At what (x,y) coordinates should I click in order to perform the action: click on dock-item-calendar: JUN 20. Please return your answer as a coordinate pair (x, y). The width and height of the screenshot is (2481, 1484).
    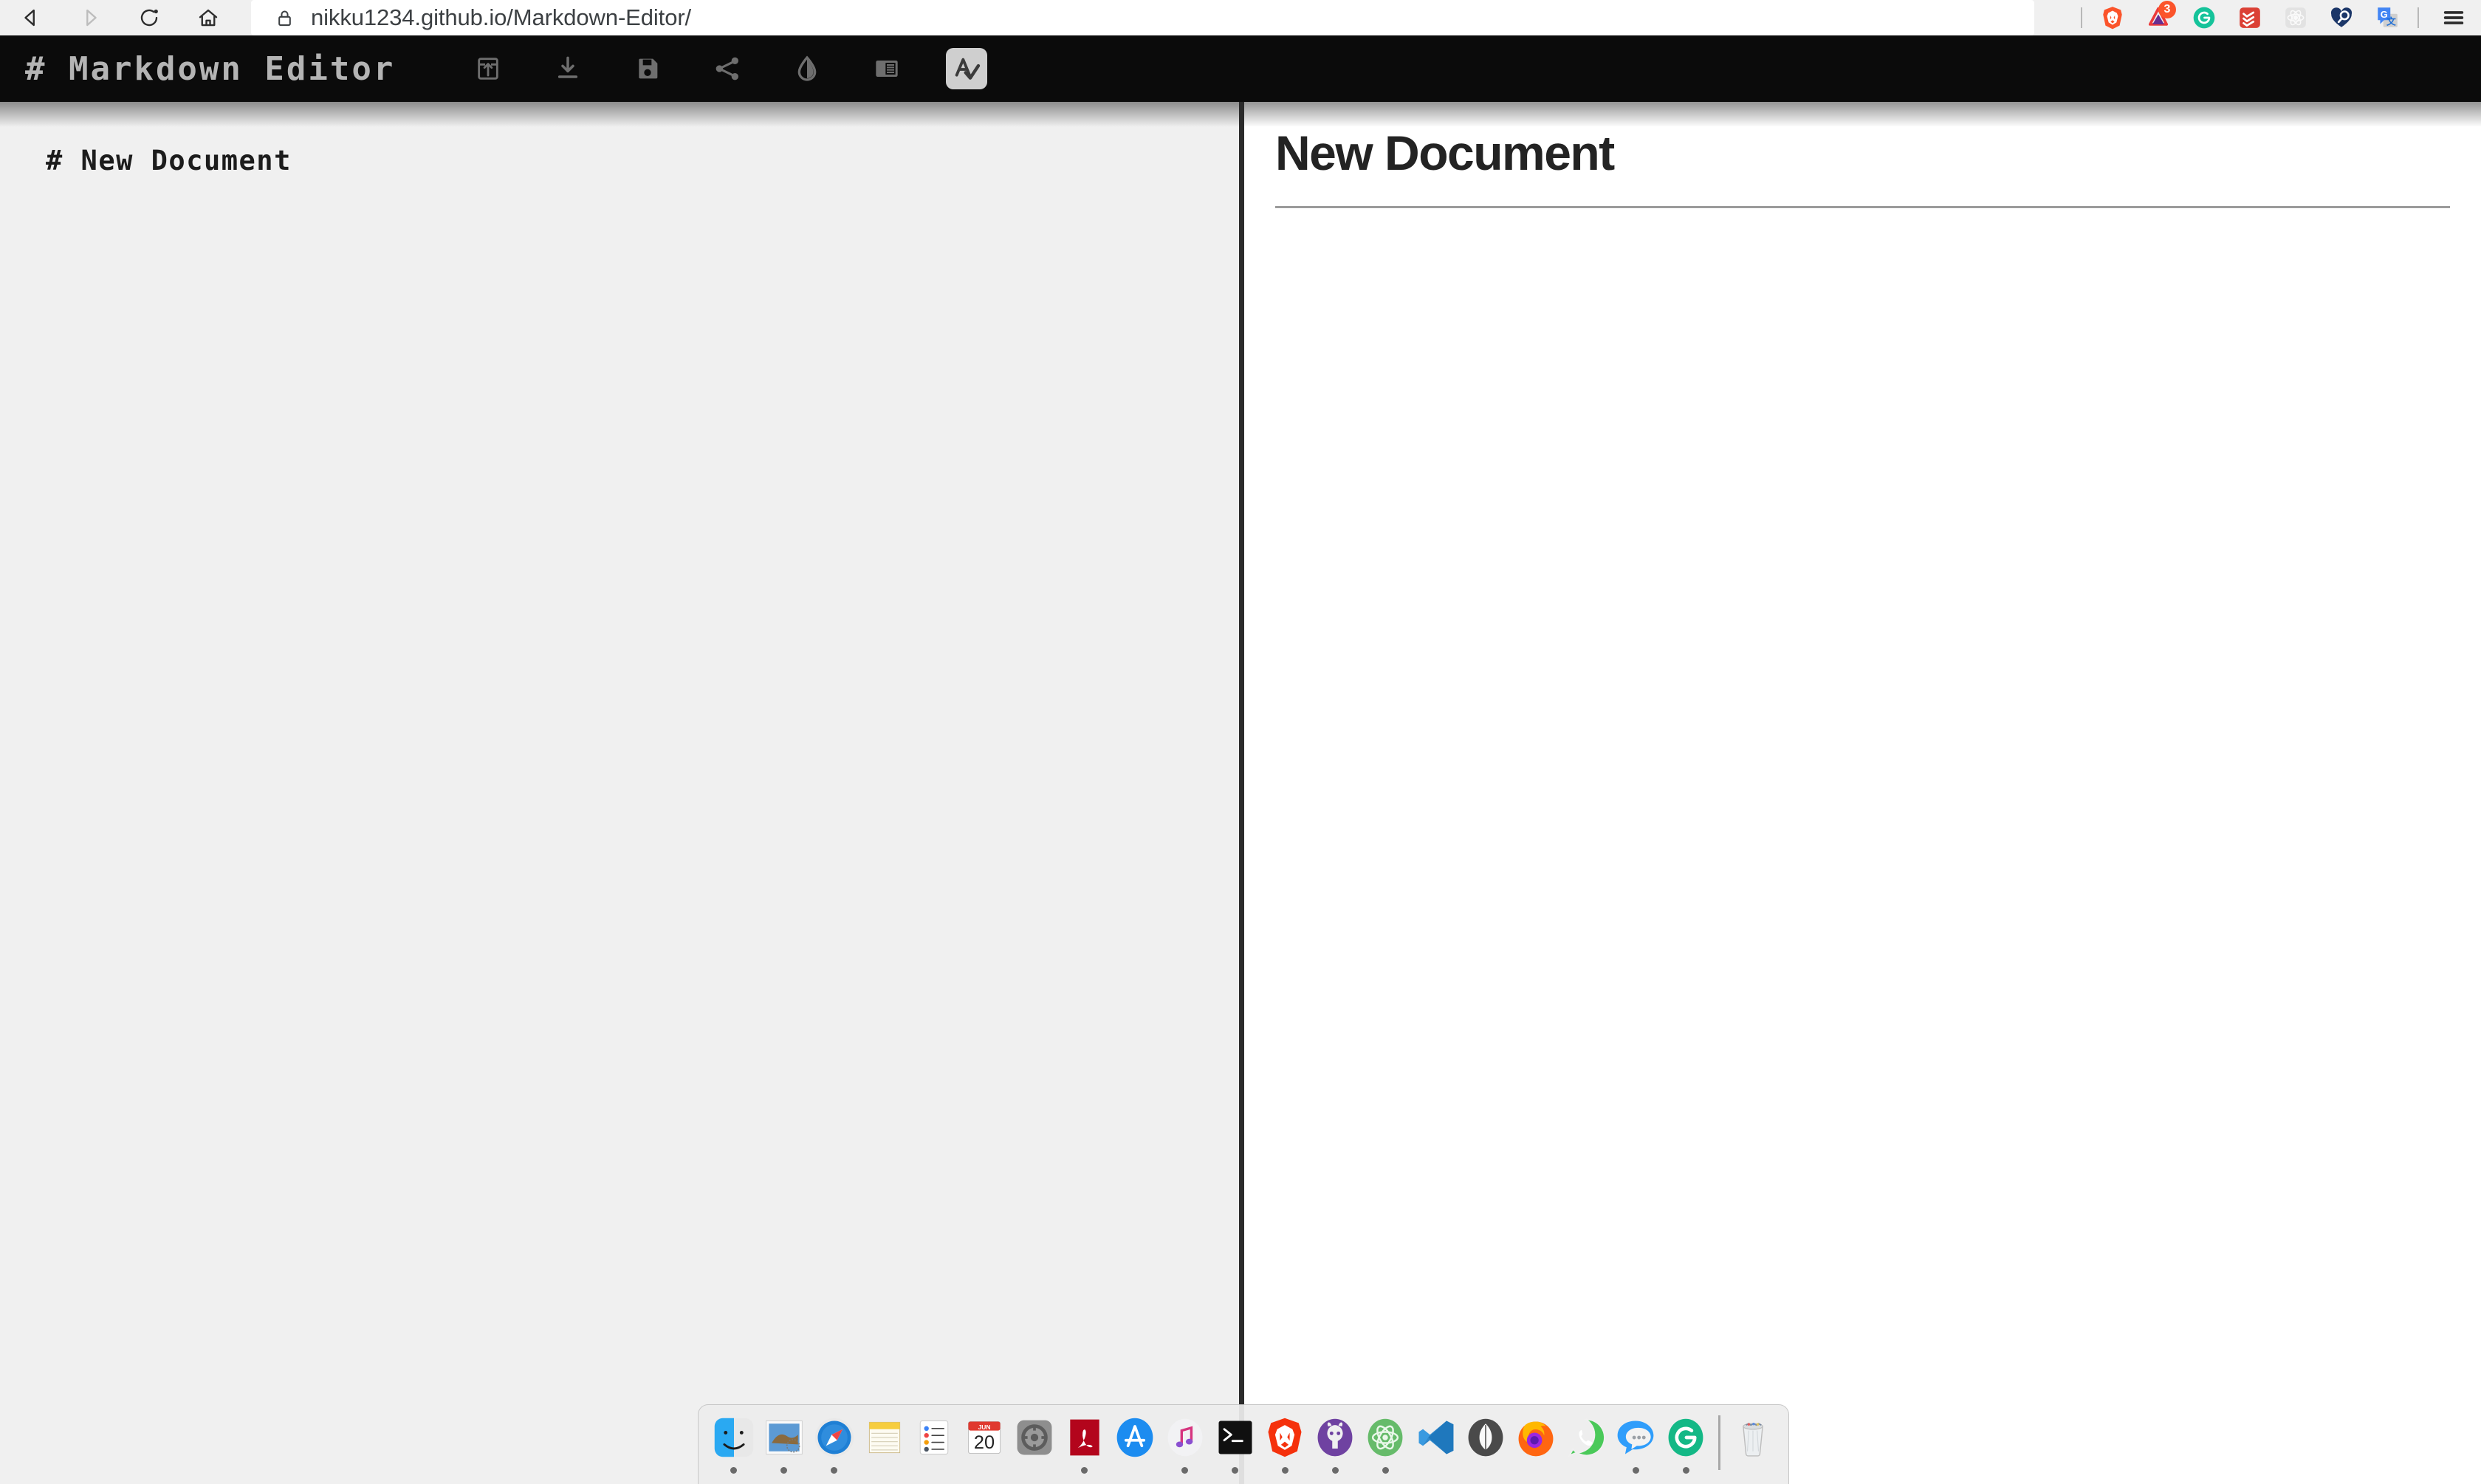
    Looking at the image, I should click on (984, 1448).